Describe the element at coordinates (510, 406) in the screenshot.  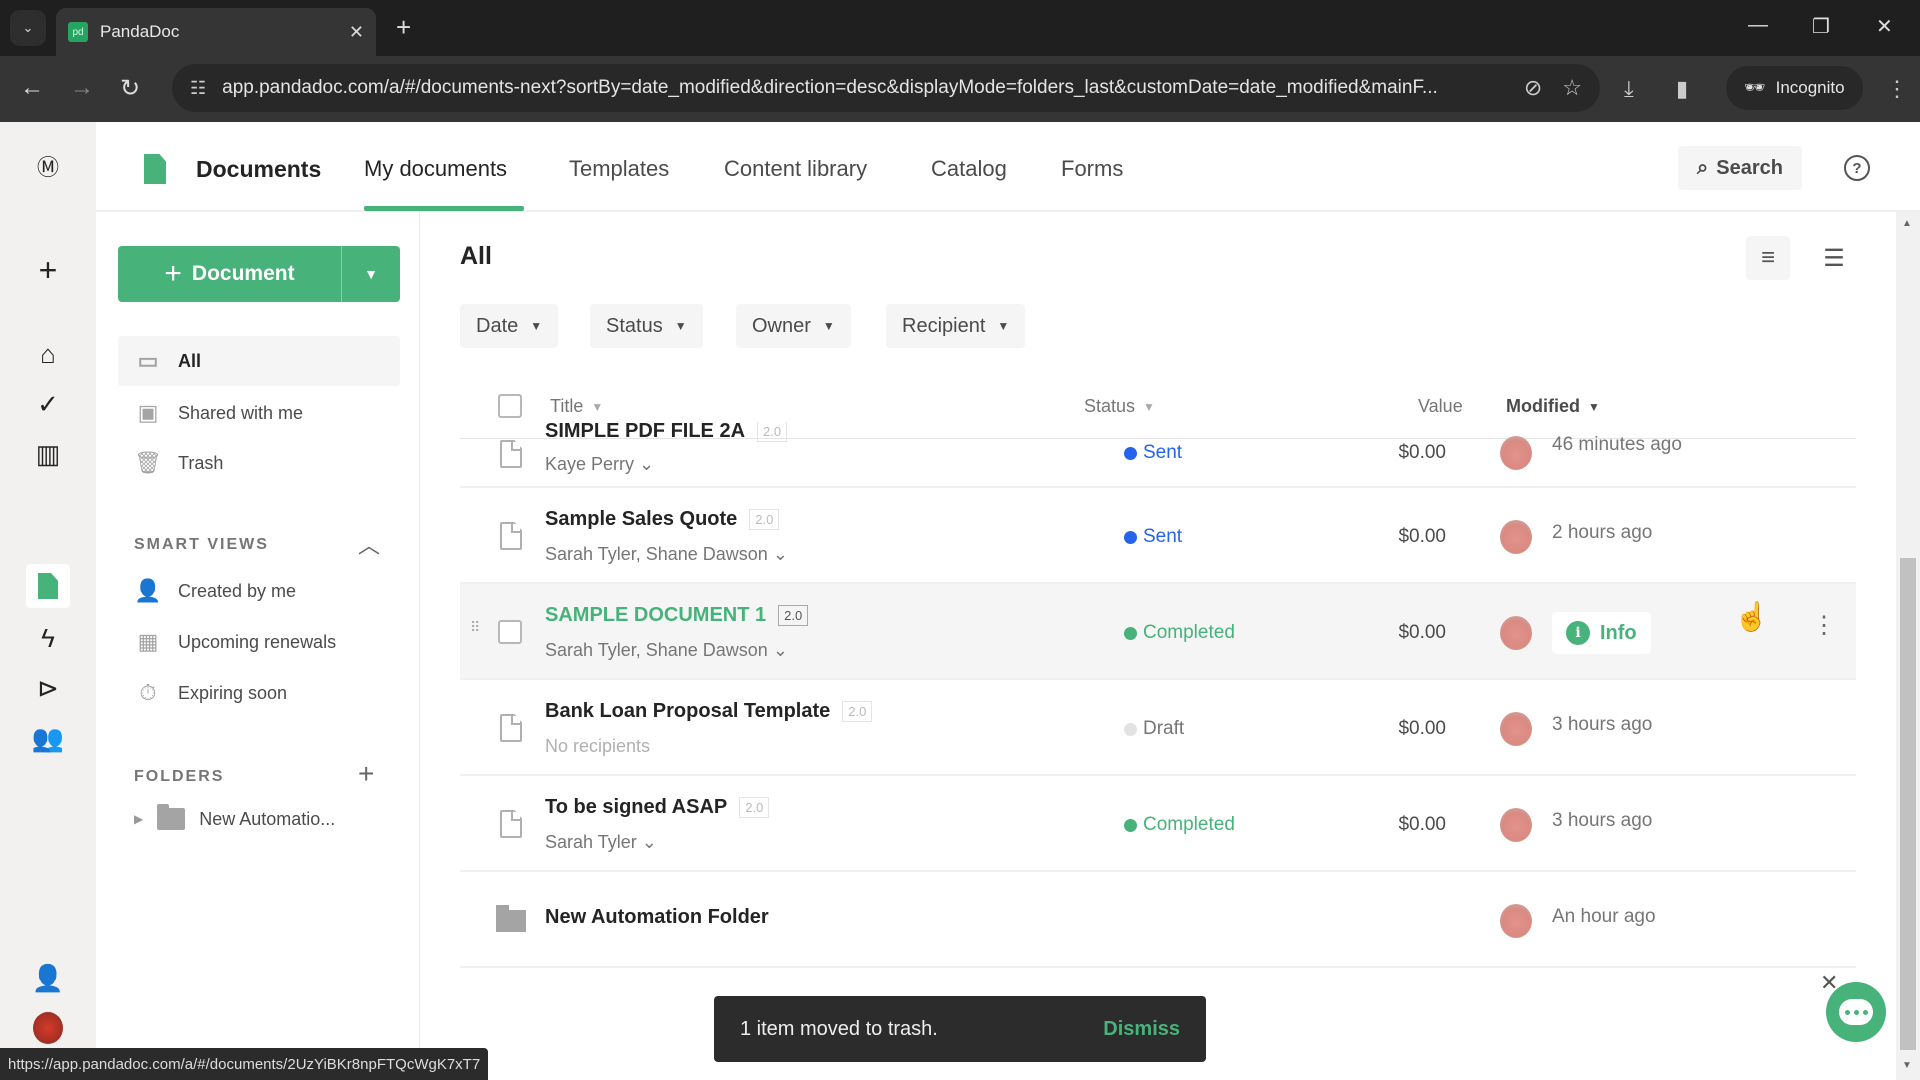
I see `select-all-checkbox` at that location.